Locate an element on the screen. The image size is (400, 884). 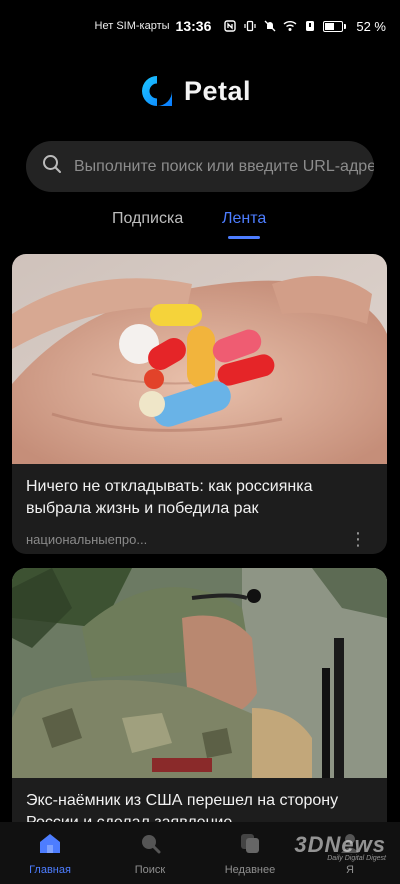
battery-percent: 52 % is located at coordinates (371, 26).